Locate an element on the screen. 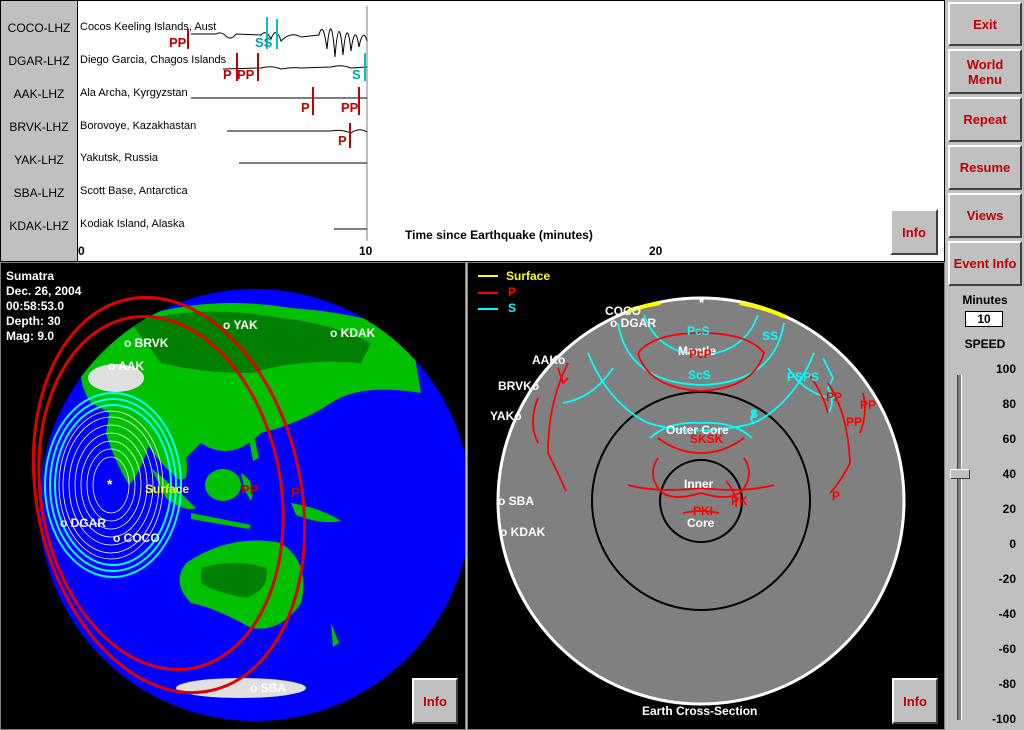  phase-pk: PK is located at coordinates (739, 501).